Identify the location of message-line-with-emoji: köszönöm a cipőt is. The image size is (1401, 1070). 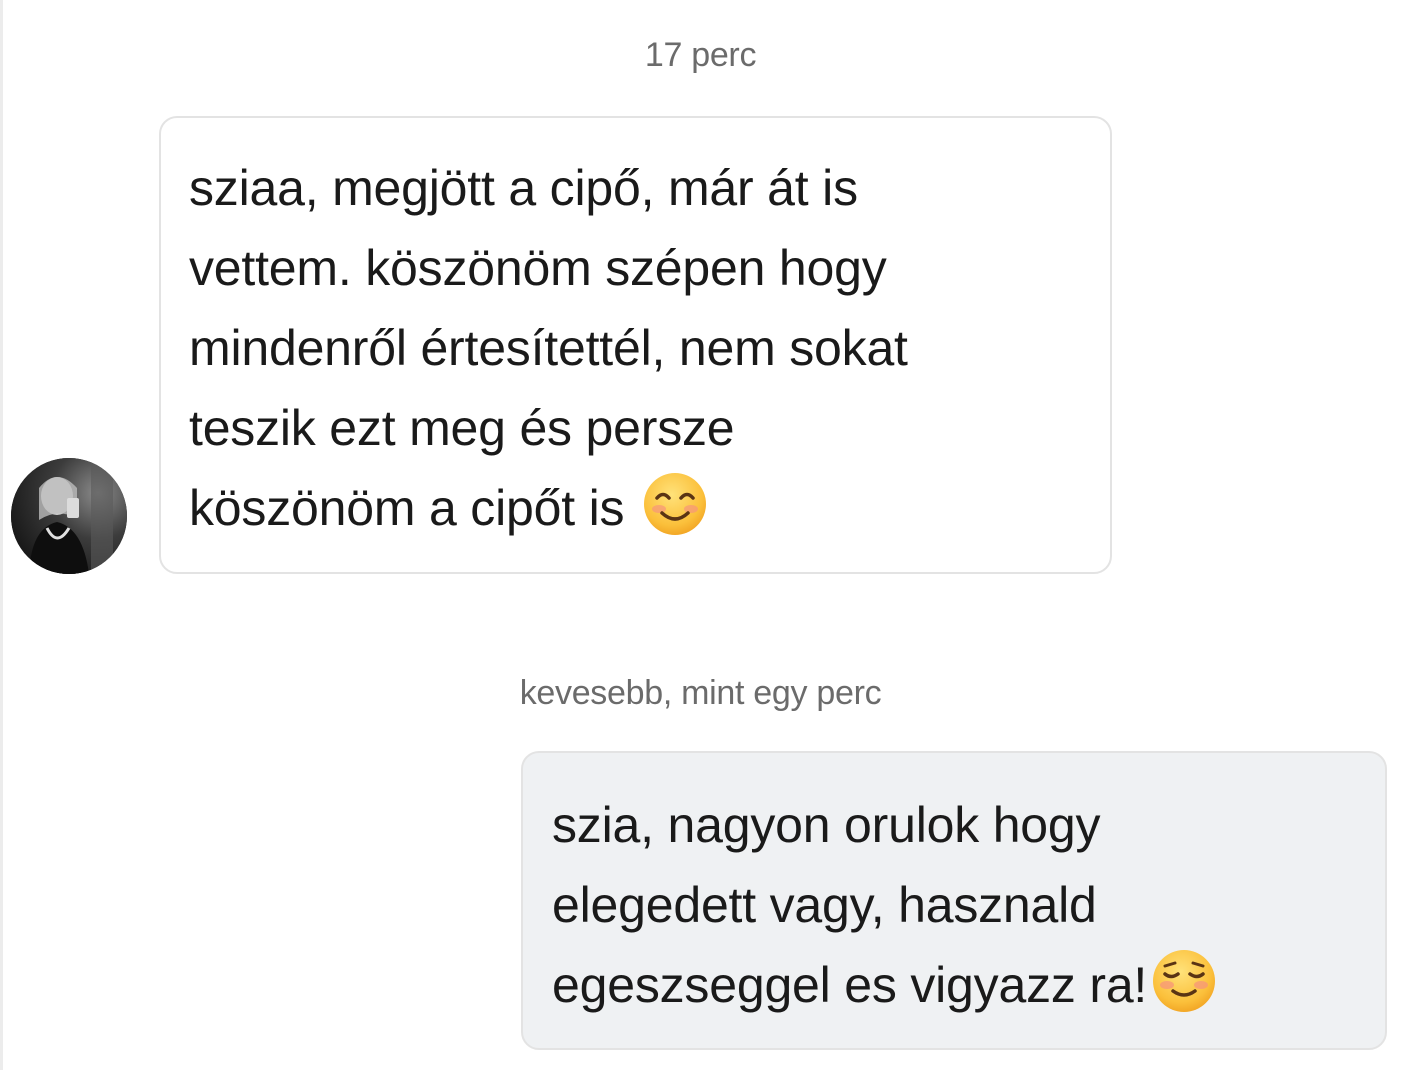
(639, 508).